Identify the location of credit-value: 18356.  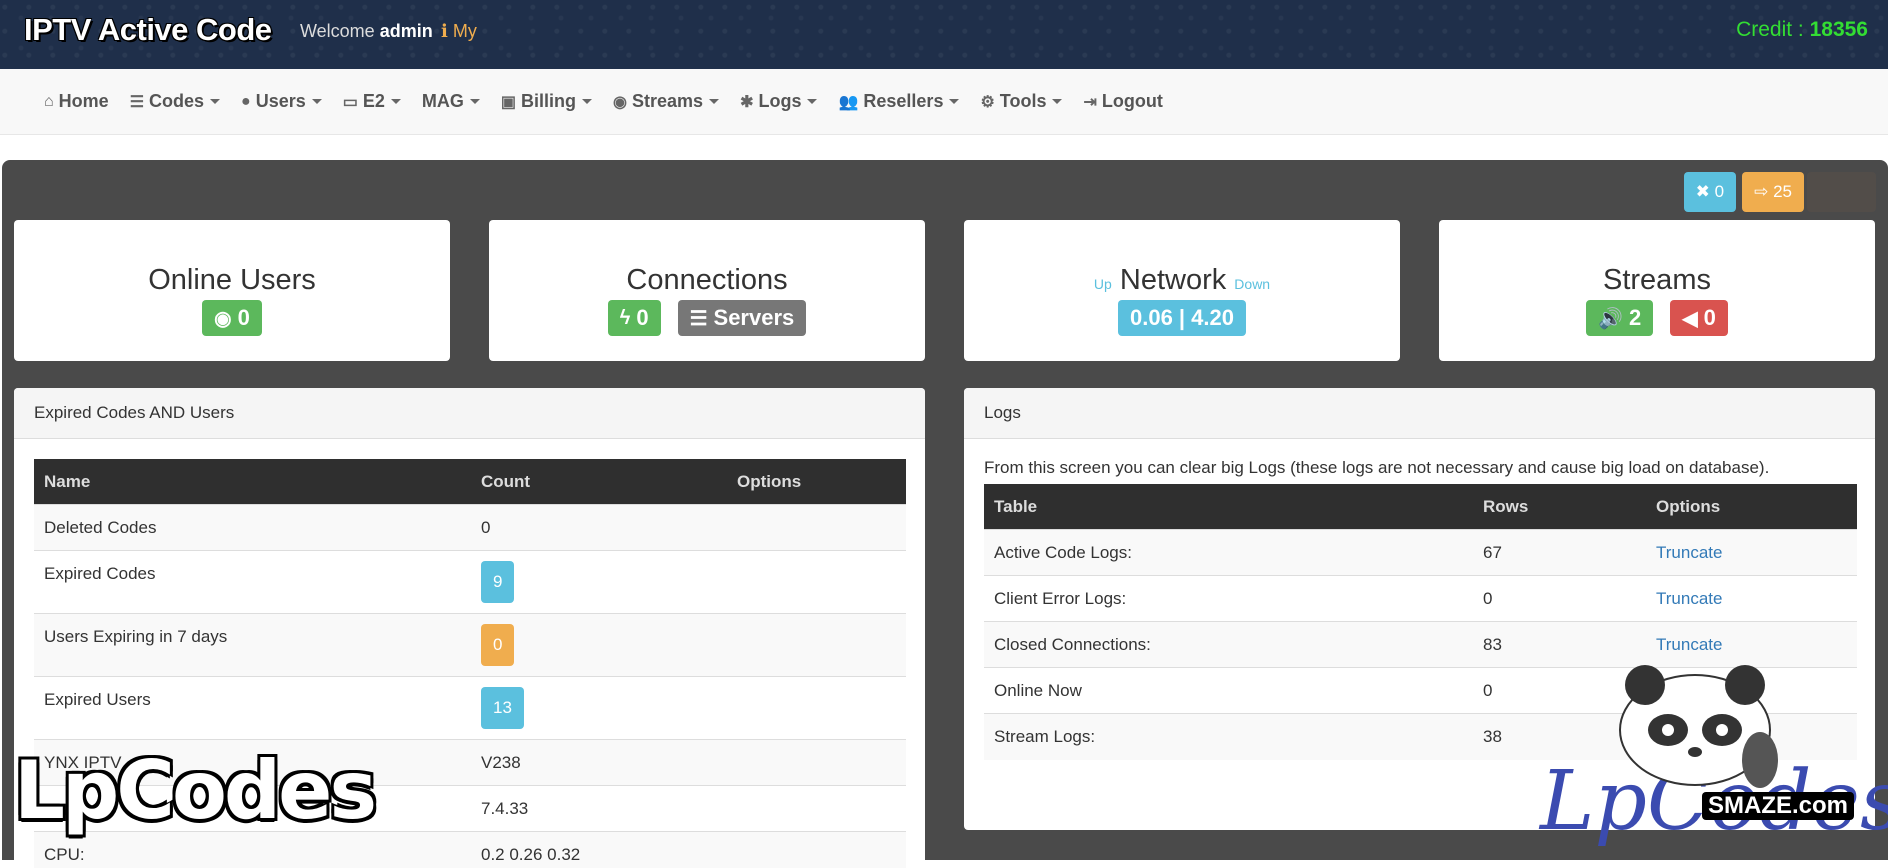
(1839, 29).